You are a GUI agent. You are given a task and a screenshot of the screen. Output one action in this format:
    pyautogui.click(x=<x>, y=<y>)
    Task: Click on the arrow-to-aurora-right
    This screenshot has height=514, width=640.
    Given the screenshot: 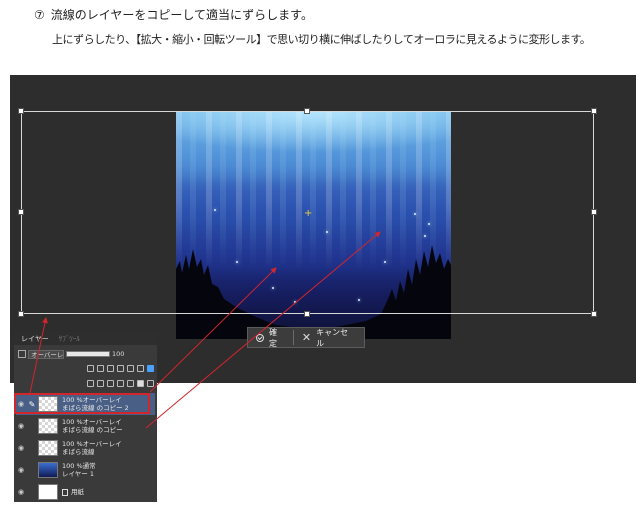 What is the action you would take?
    pyautogui.click(x=263, y=330)
    